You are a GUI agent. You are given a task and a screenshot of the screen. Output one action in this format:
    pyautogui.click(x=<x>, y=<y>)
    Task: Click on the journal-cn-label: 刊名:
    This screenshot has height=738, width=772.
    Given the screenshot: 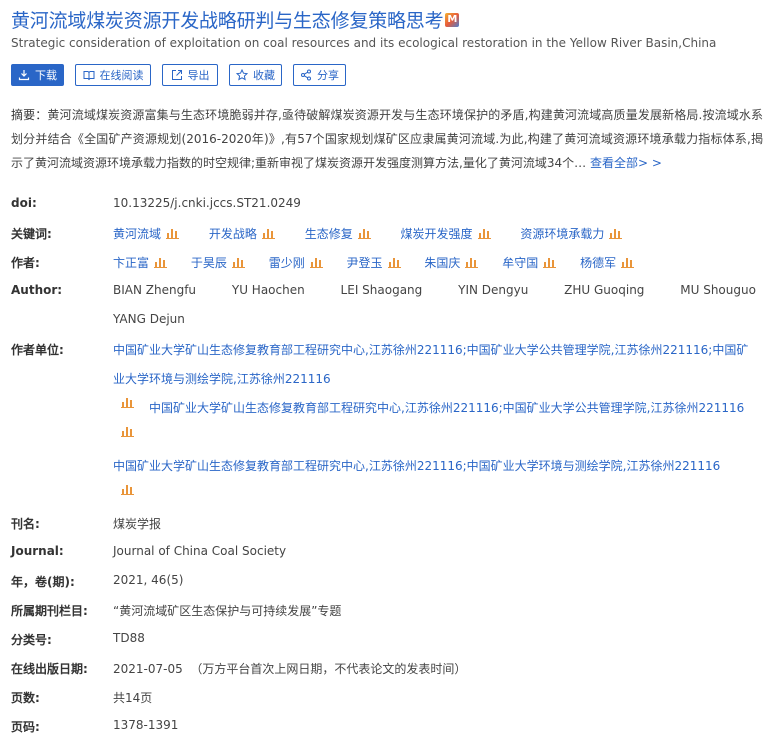 What is the action you would take?
    pyautogui.click(x=25, y=524)
    